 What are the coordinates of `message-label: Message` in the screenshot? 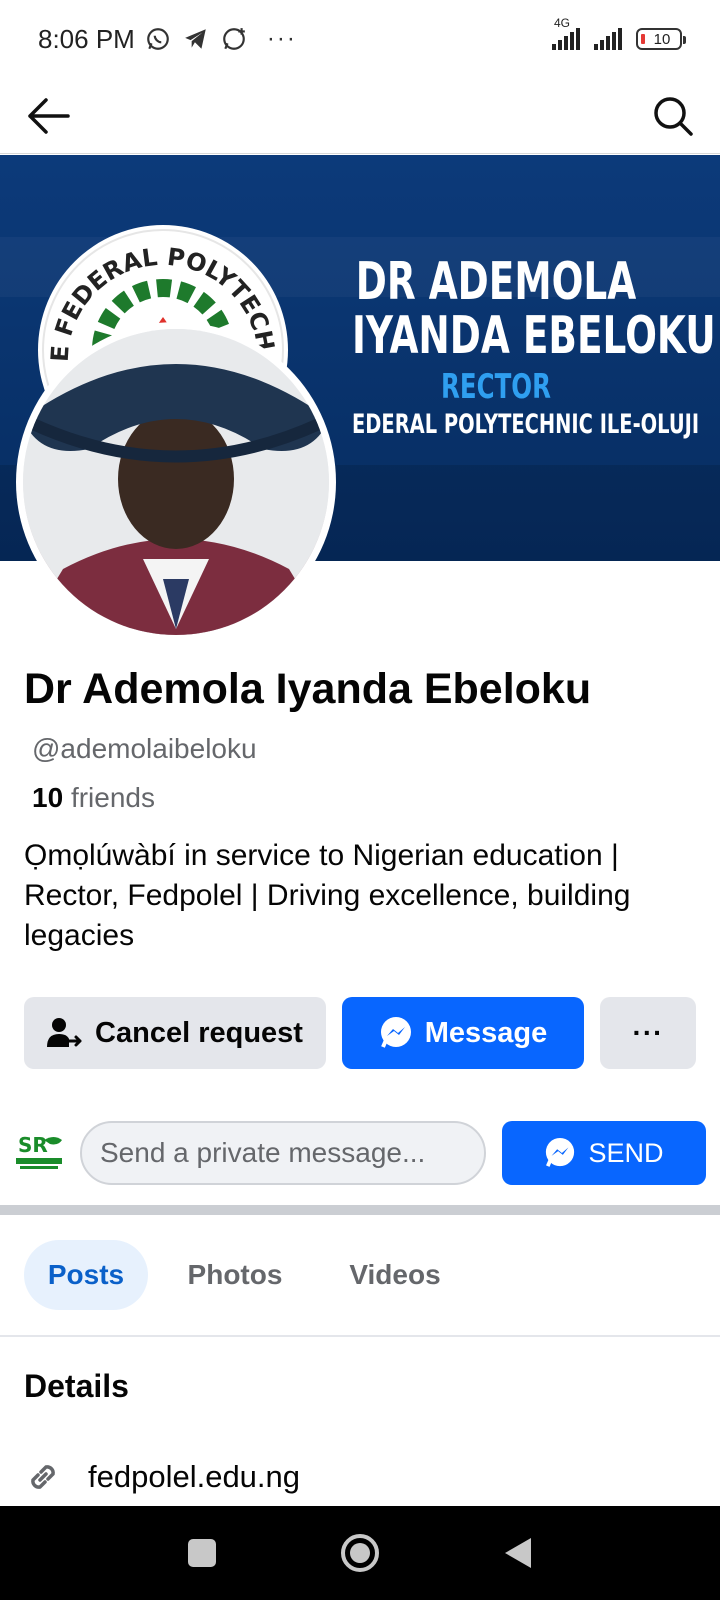 It's located at (486, 1032).